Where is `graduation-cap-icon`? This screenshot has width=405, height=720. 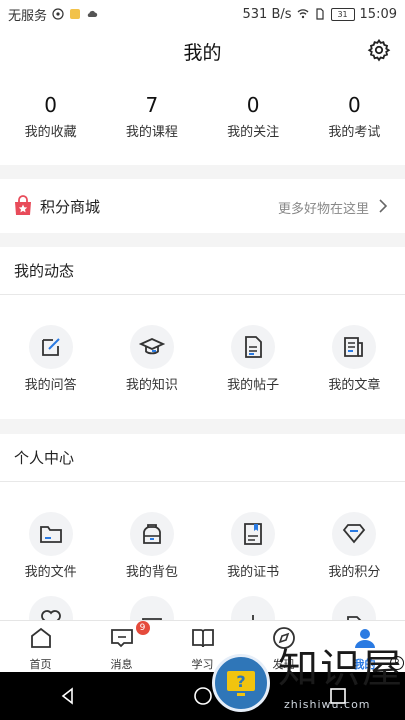
graduation-cap-icon is located at coordinates (151, 346).